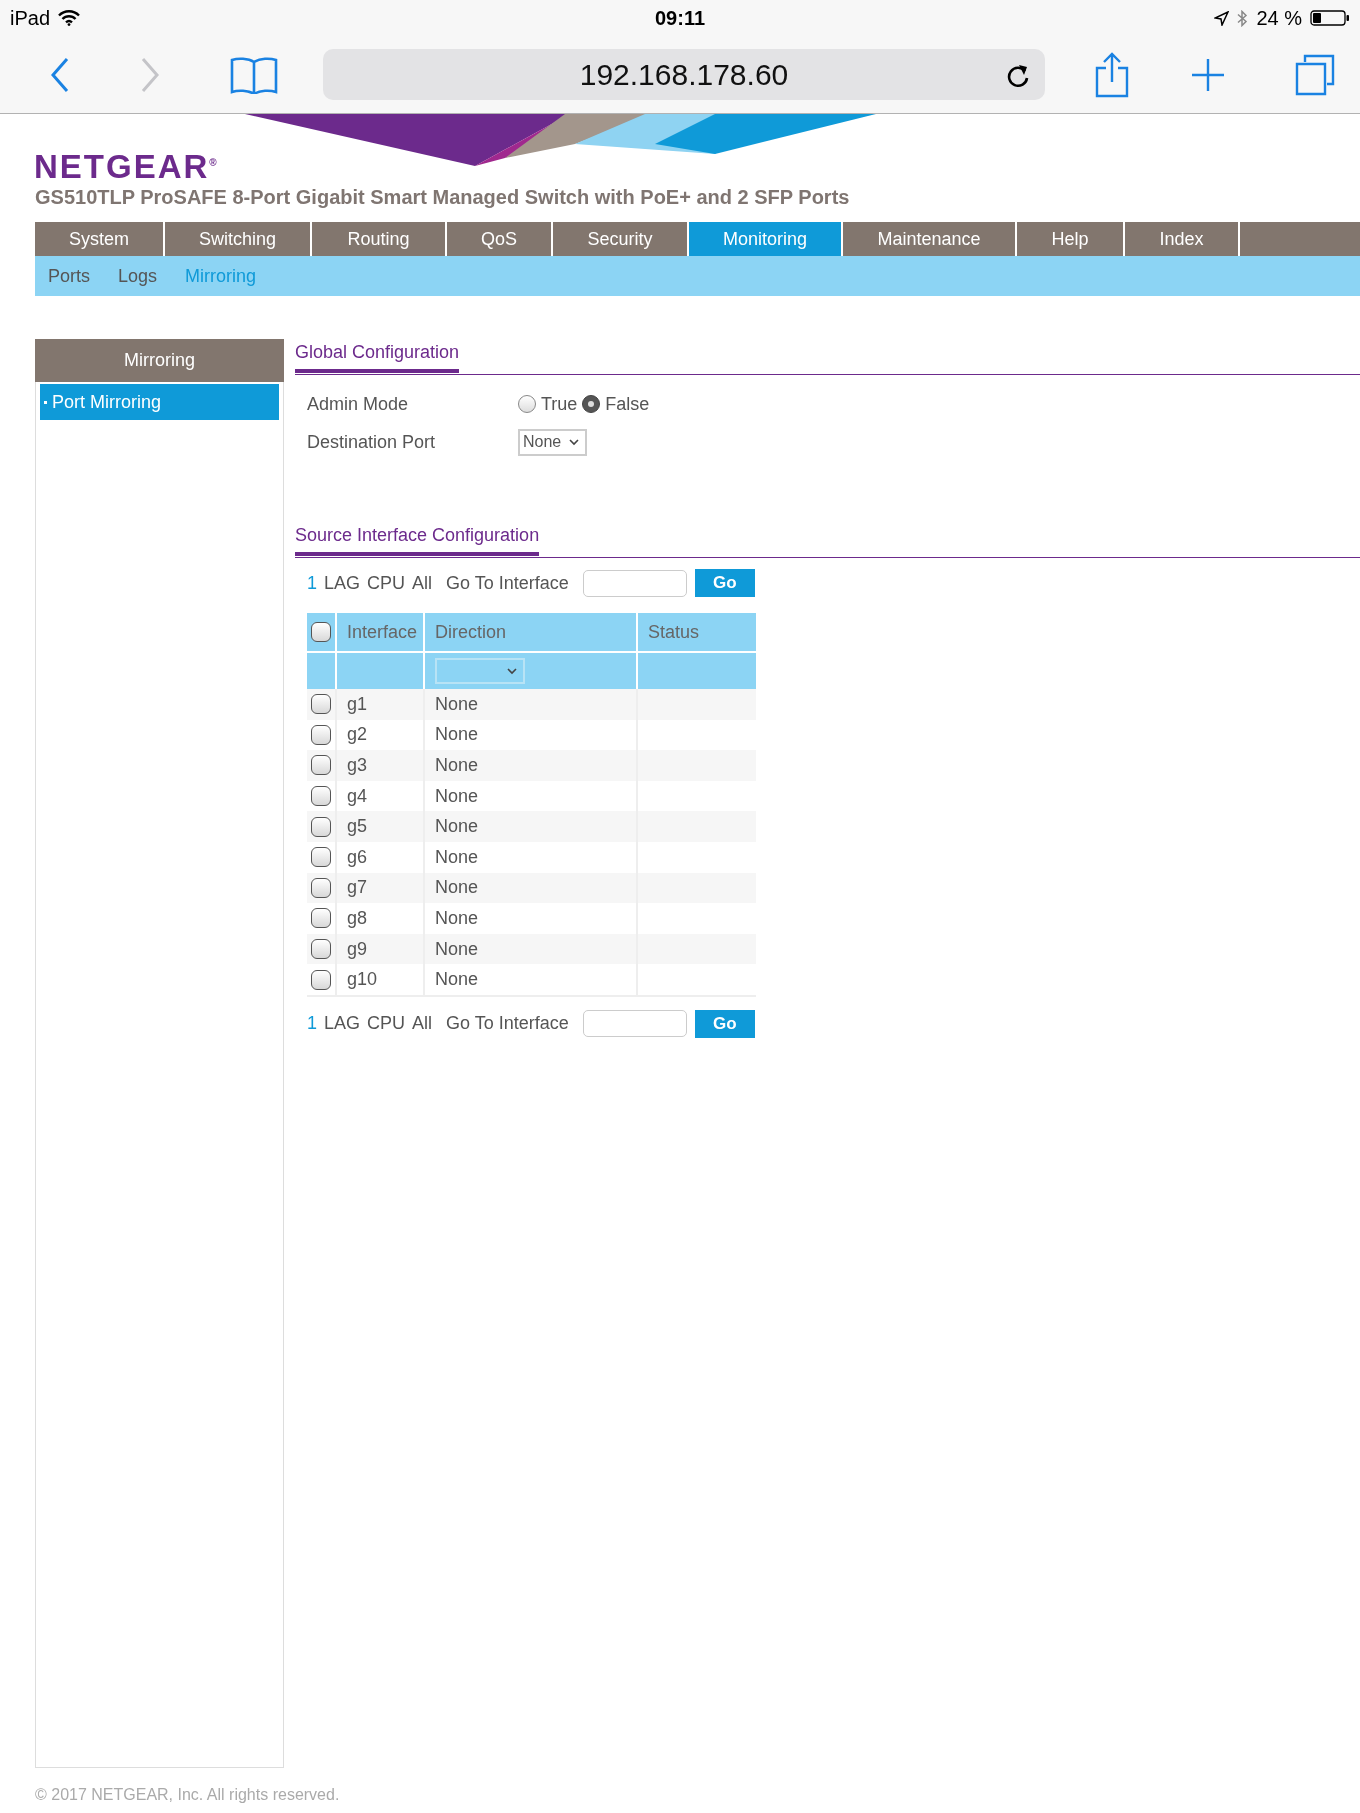  What do you see at coordinates (159, 402) in the screenshot?
I see `sidebar-item: Port Mirroring` at bounding box center [159, 402].